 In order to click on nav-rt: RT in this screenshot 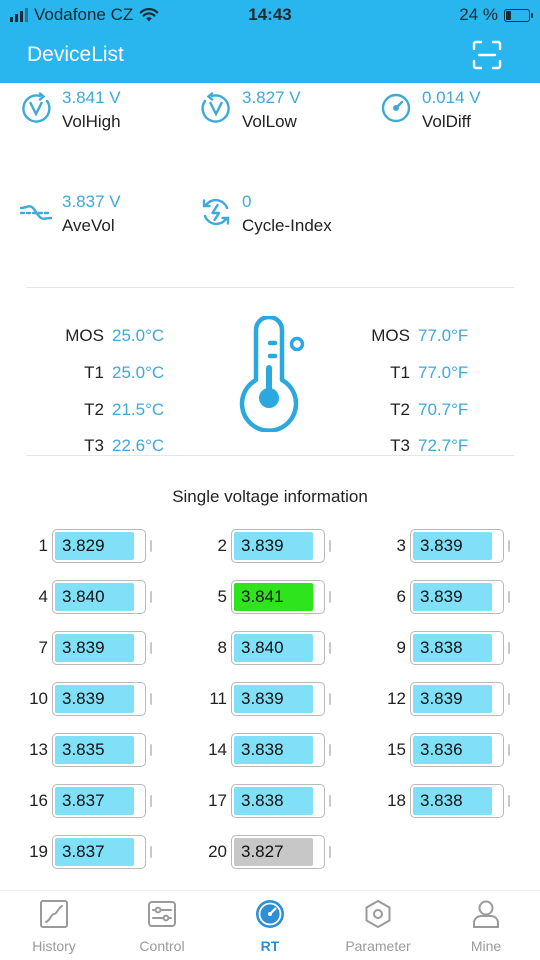, I will do `click(270, 926)`.